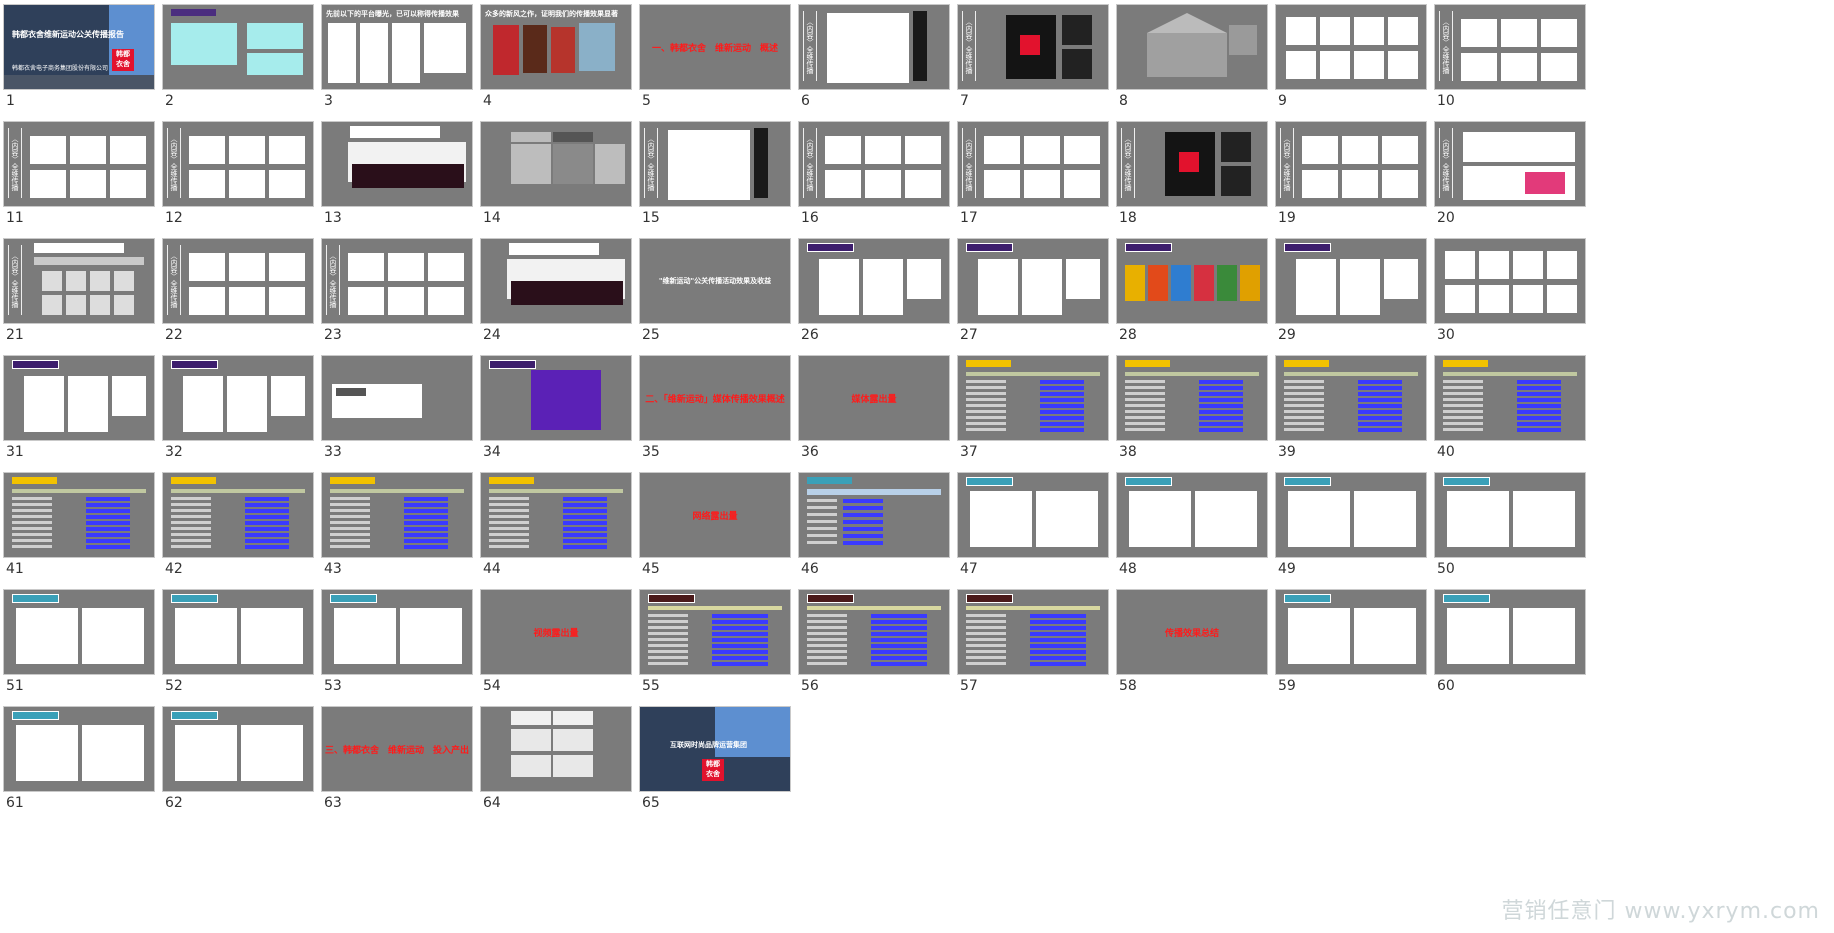  I want to click on slide-thumbnail: 〈内容〉全维传播 10, so click(1510, 57).